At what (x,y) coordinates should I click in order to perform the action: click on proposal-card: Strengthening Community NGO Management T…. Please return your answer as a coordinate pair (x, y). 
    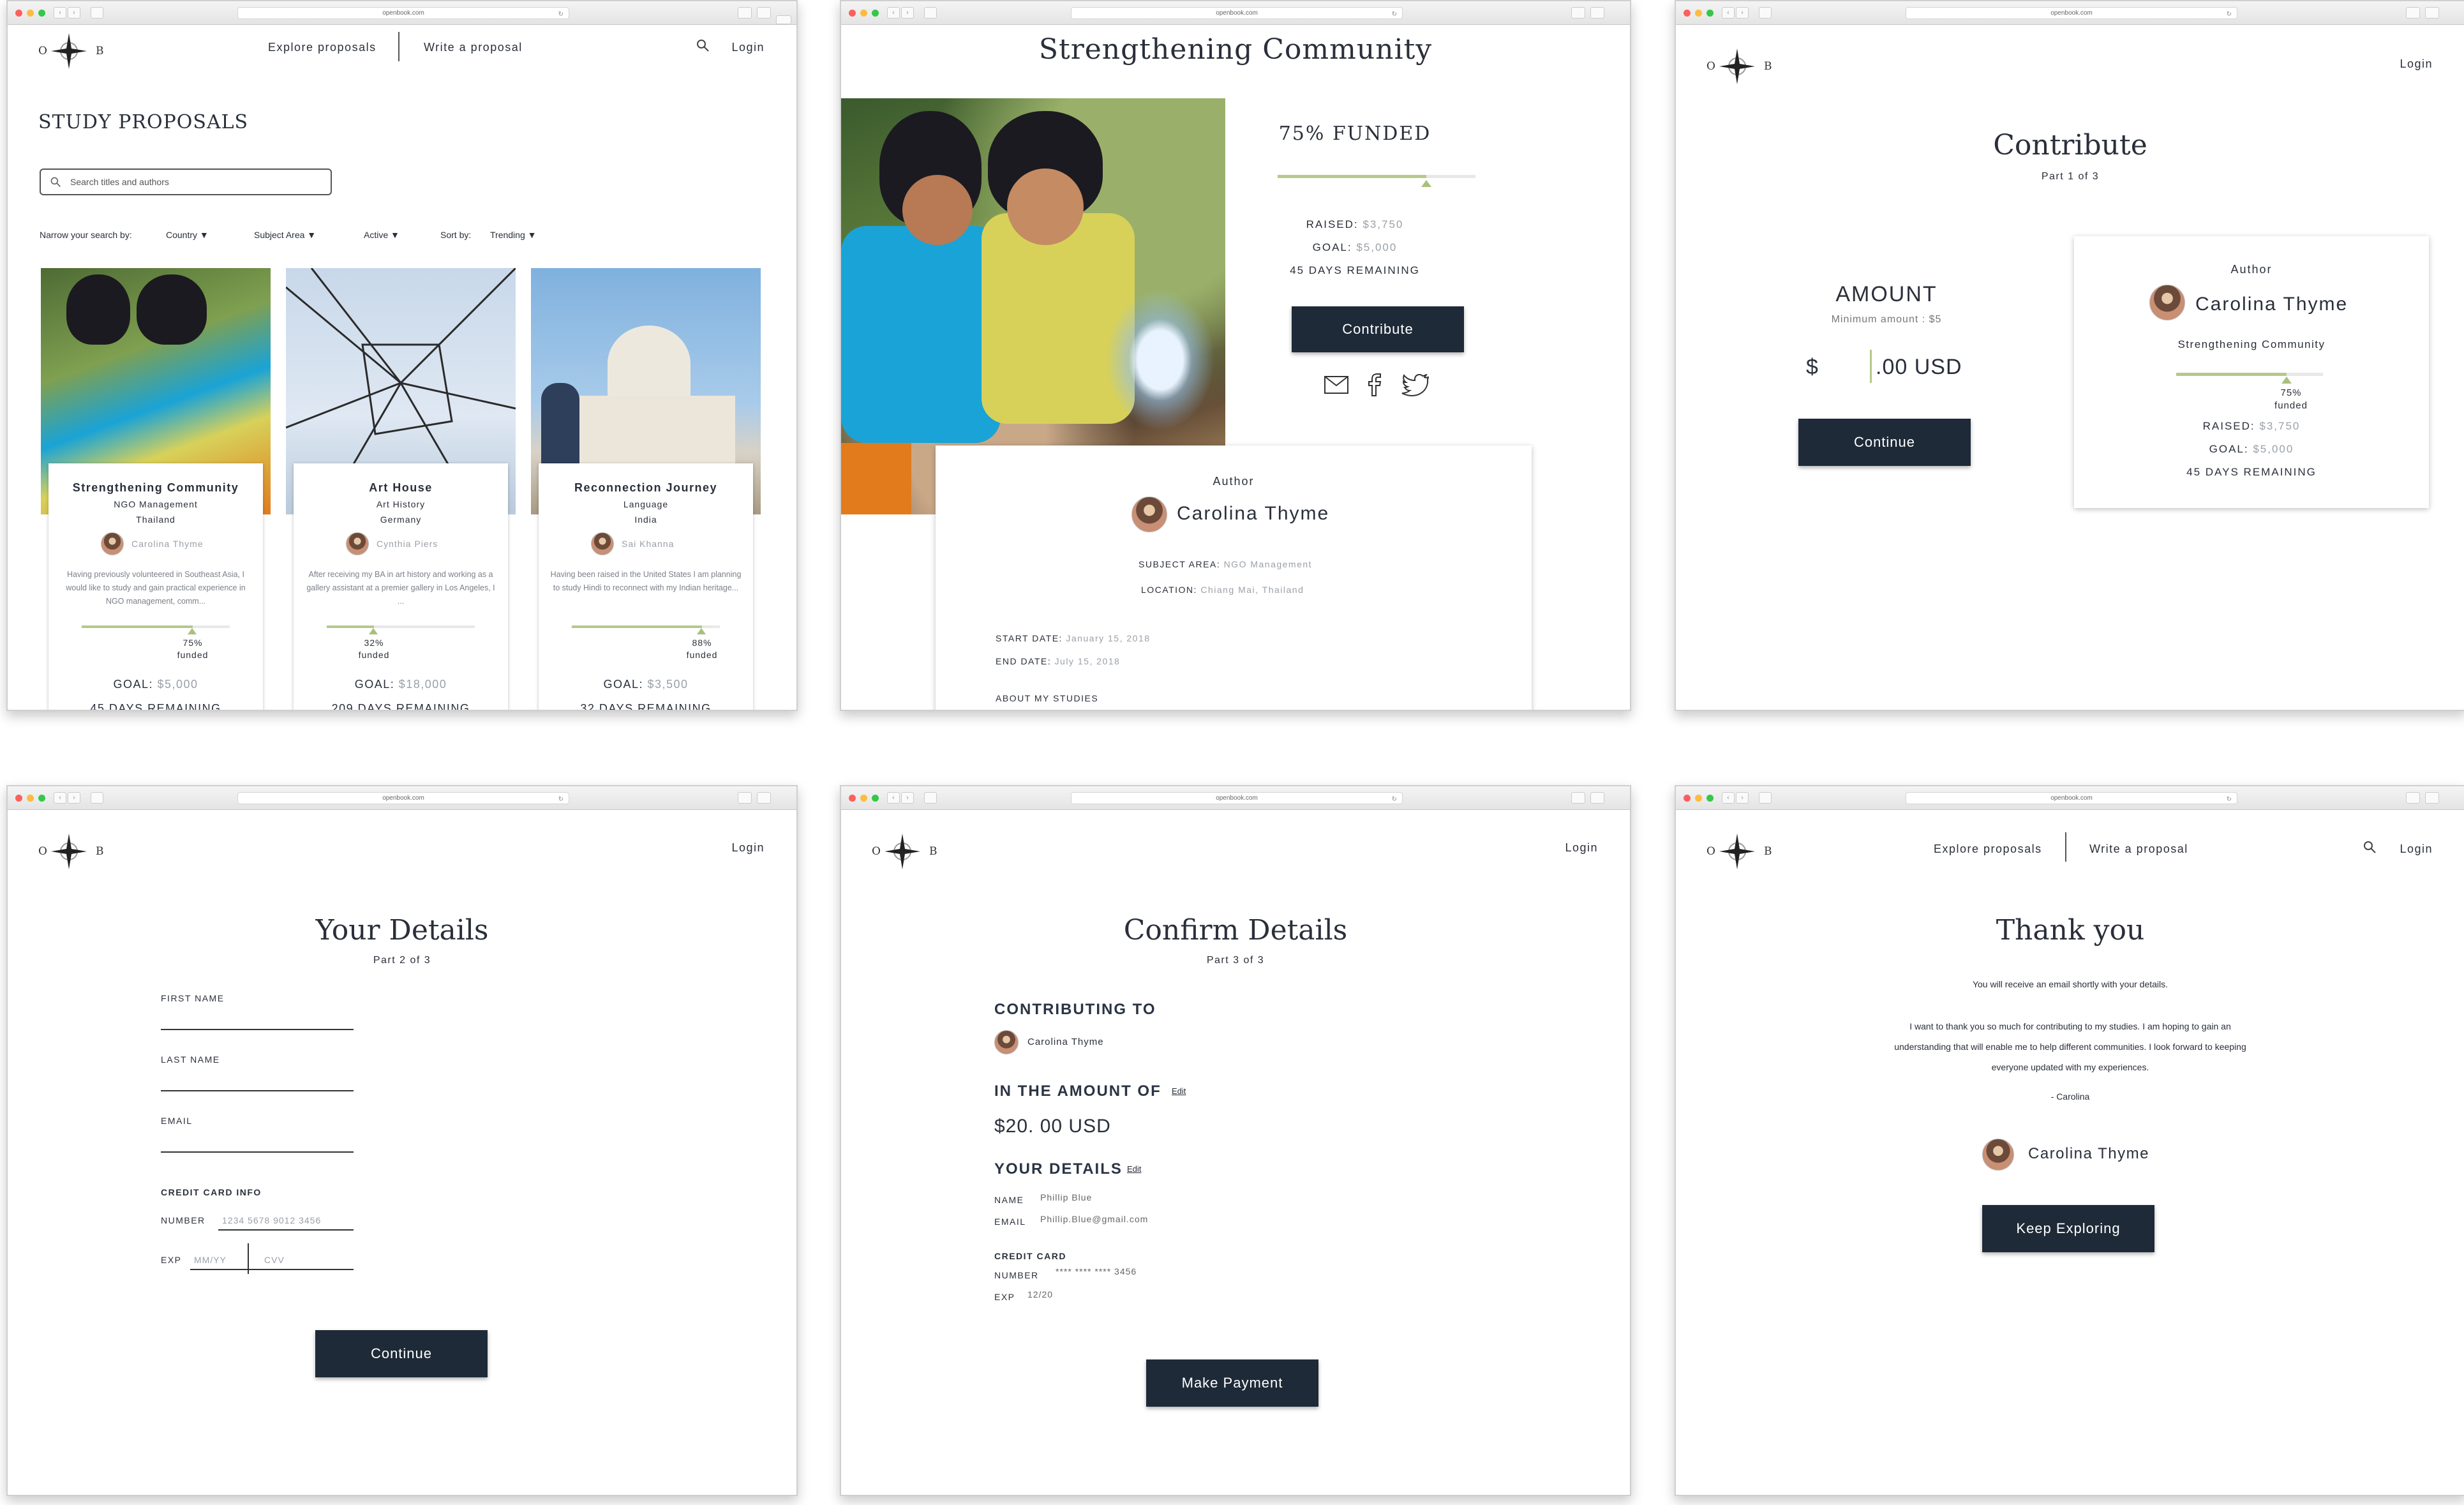
    Looking at the image, I should click on (156, 586).